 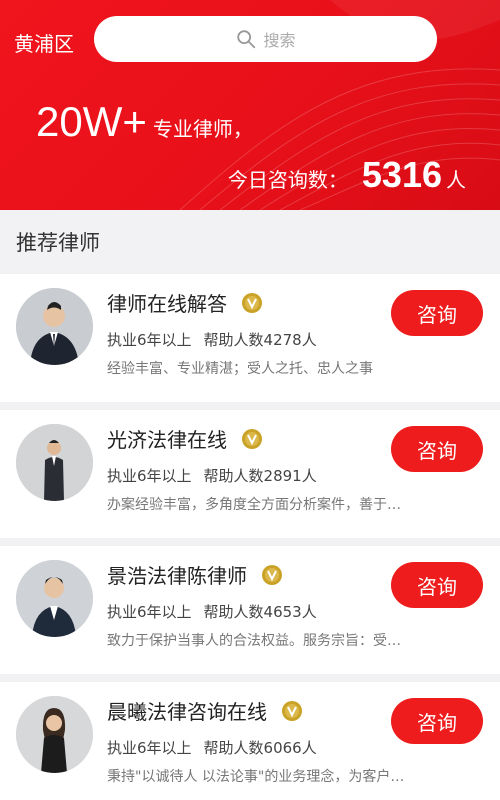 What do you see at coordinates (44, 42) in the screenshot?
I see `city-selector: 黄浦区` at bounding box center [44, 42].